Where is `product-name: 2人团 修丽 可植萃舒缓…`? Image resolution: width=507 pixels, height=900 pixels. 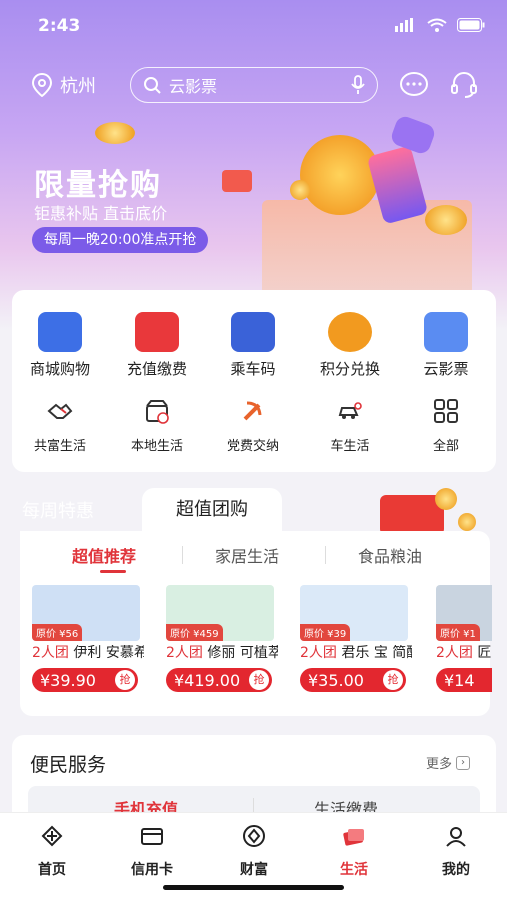 product-name: 2人团 修丽 可植萃舒缓… is located at coordinates (222, 653).